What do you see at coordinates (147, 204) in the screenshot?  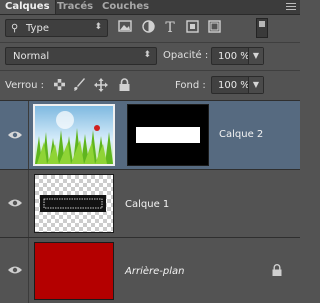 I see `layer-name: Calque 1` at bounding box center [147, 204].